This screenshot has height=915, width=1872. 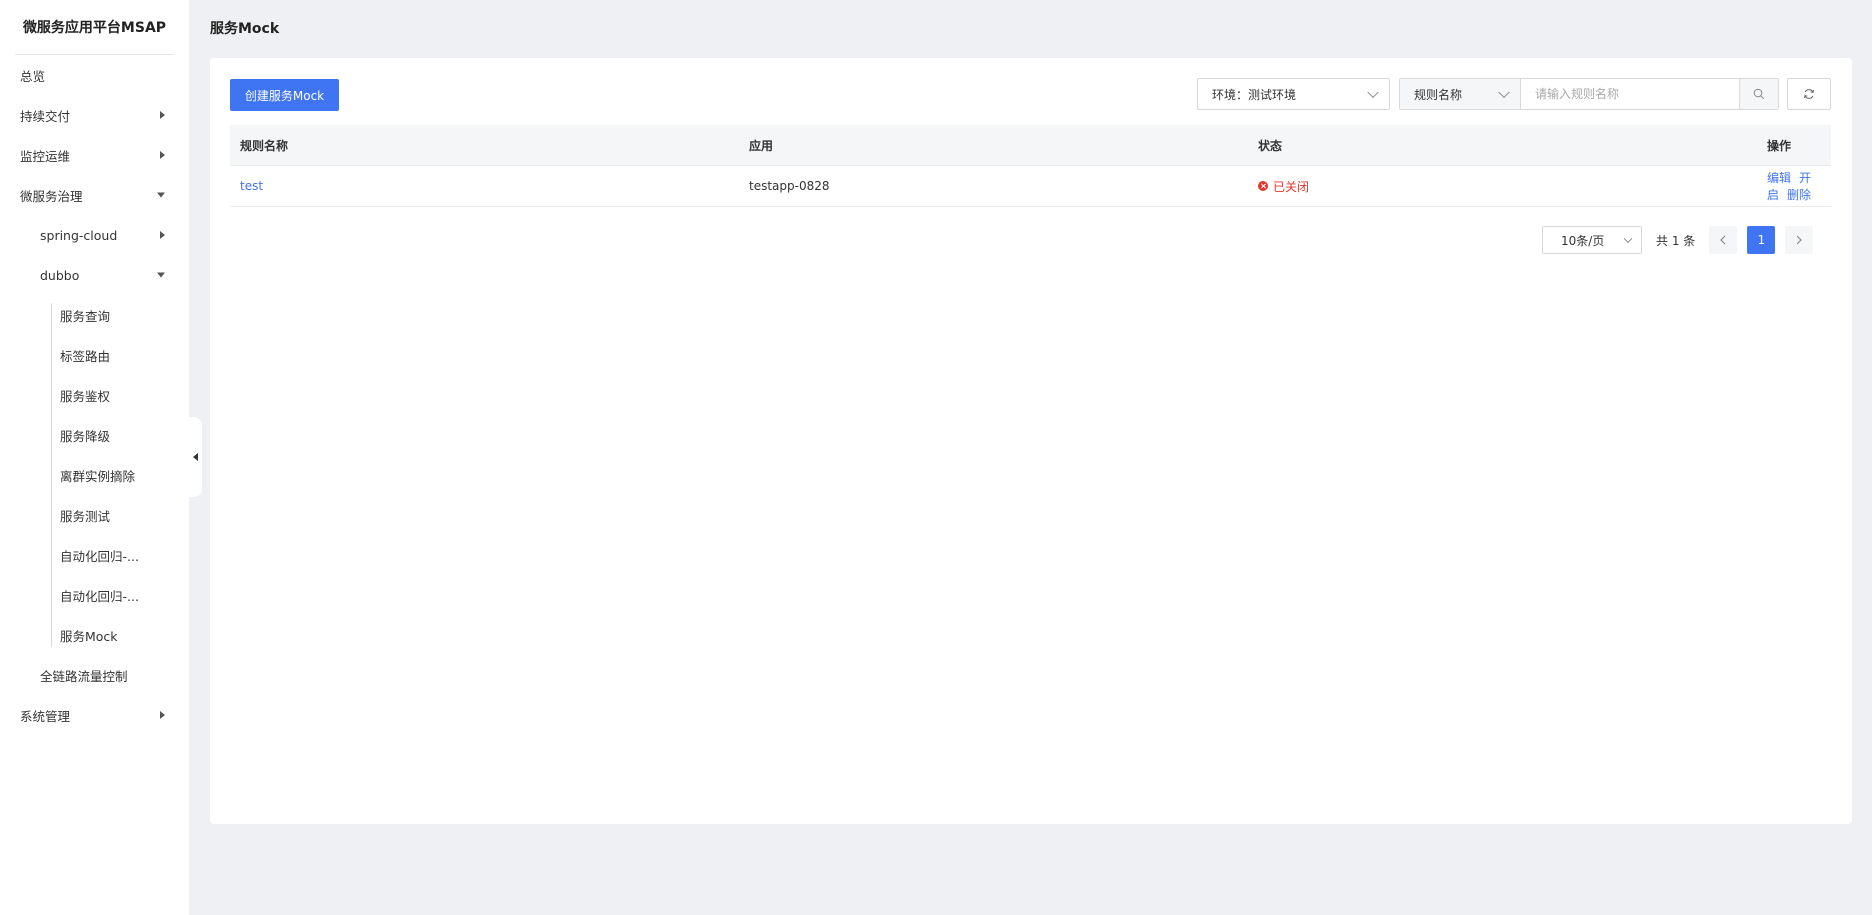 What do you see at coordinates (89, 636) in the screenshot?
I see `sidebar-item-label: 服务Mock` at bounding box center [89, 636].